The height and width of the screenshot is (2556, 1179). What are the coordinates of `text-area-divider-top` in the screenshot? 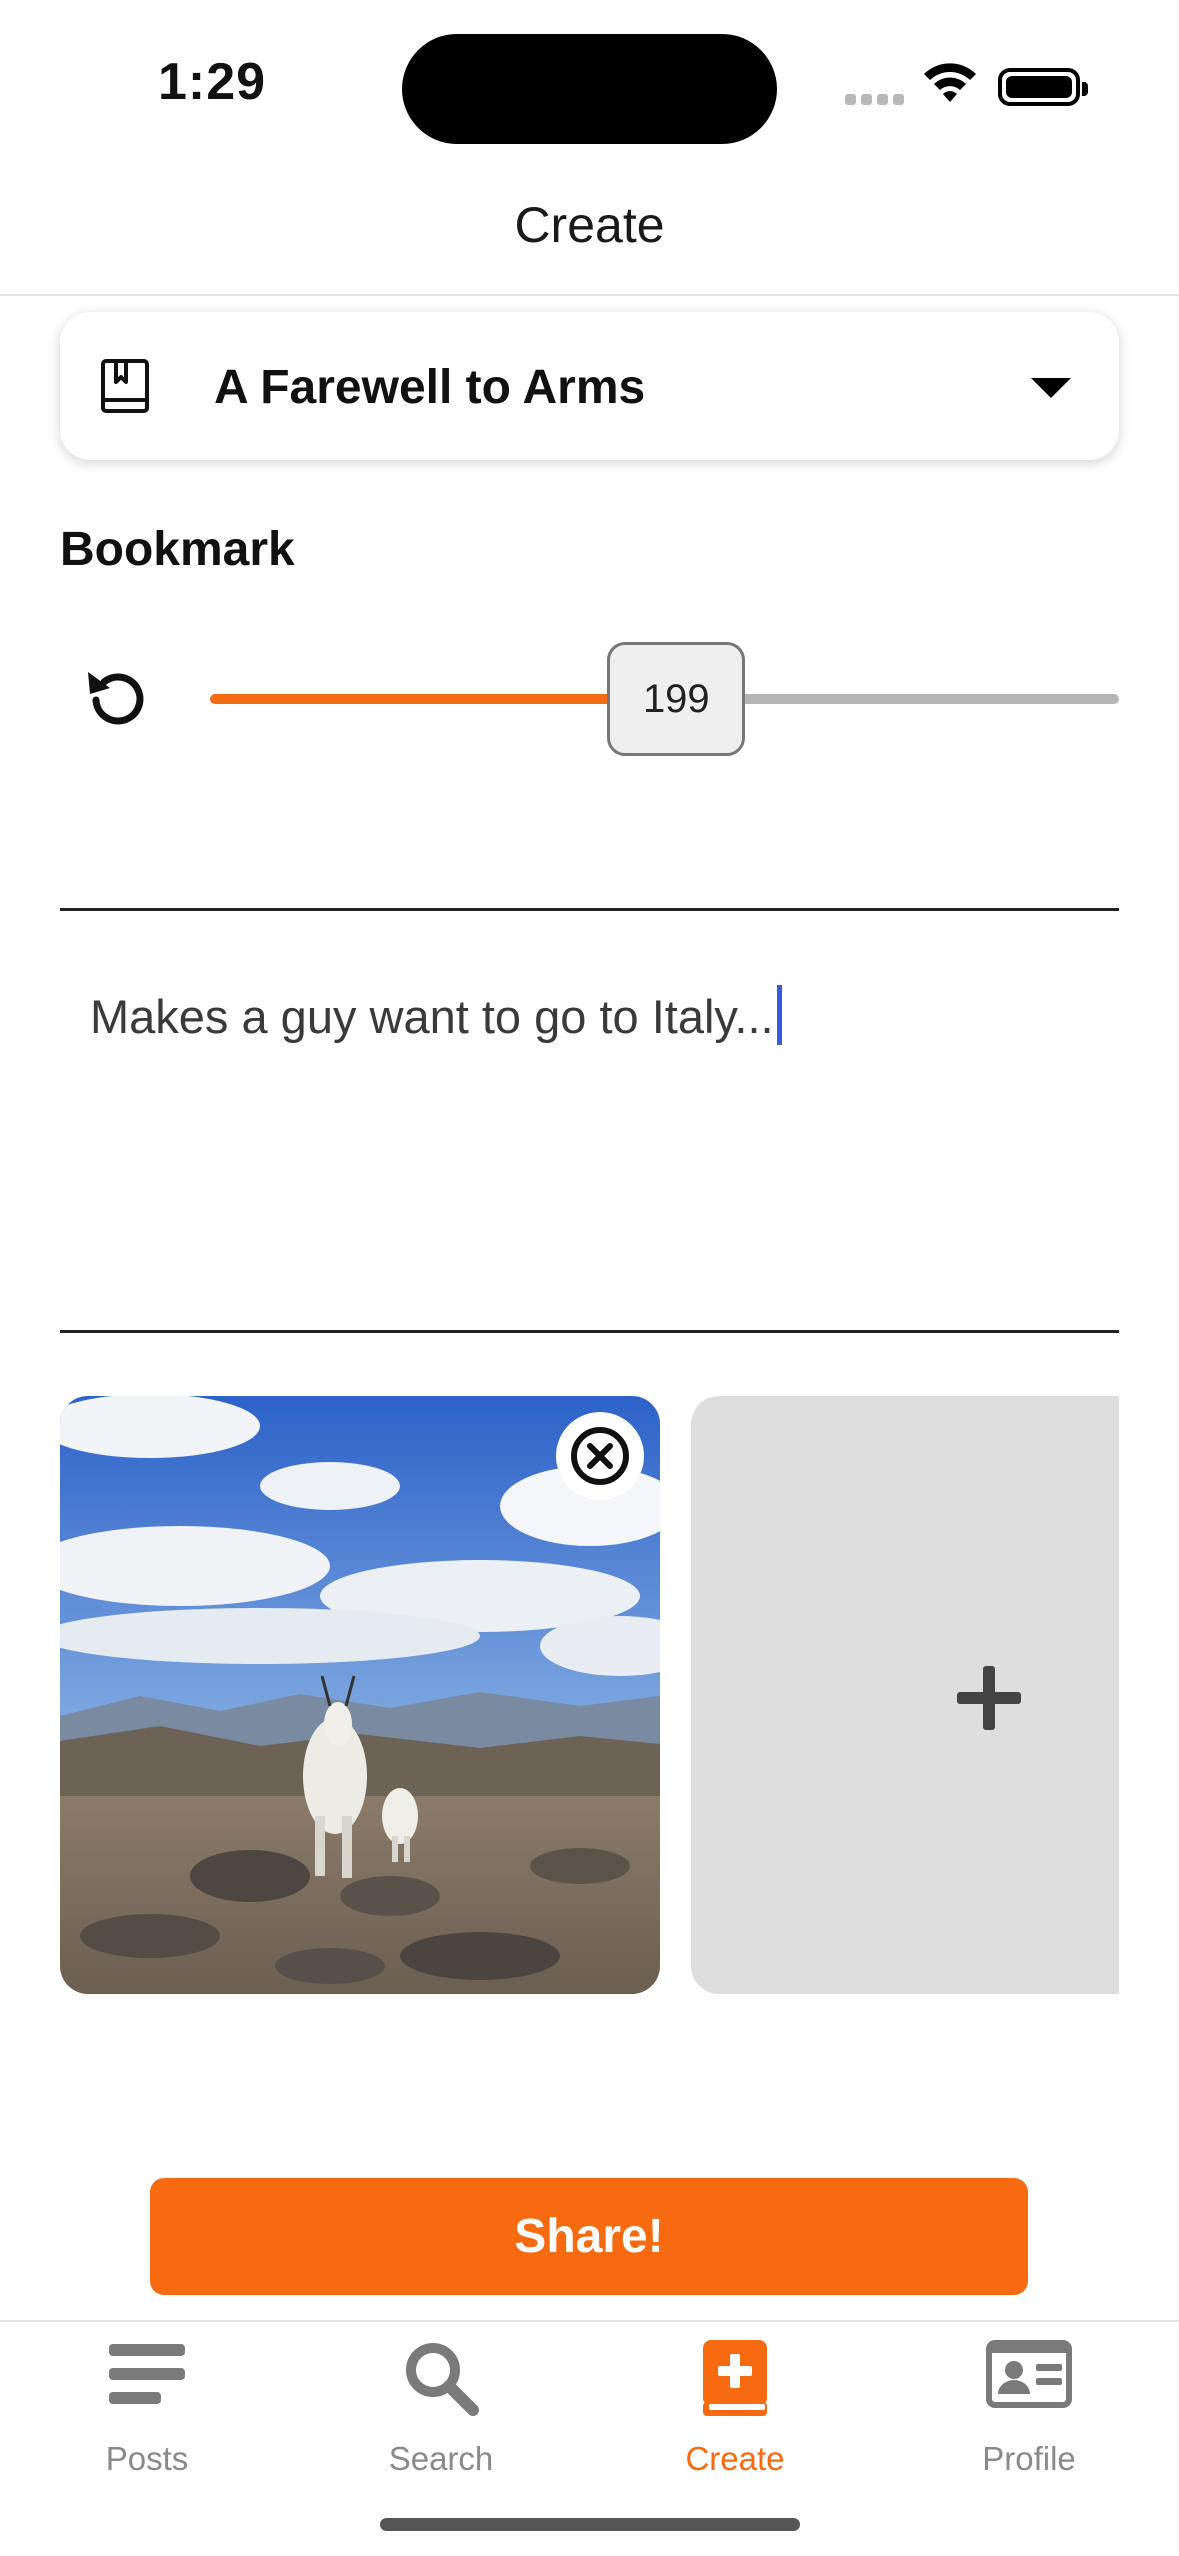 It's located at (589, 909).